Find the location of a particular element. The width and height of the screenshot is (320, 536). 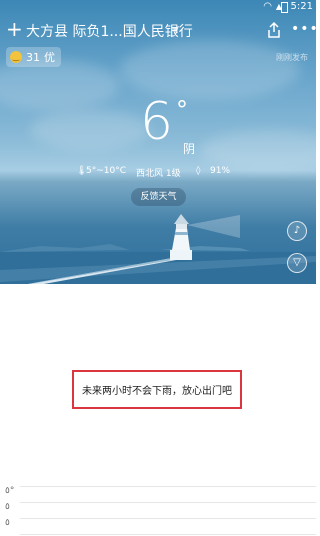

feedback-weather-button: 反馈天气 is located at coordinates (158, 197).